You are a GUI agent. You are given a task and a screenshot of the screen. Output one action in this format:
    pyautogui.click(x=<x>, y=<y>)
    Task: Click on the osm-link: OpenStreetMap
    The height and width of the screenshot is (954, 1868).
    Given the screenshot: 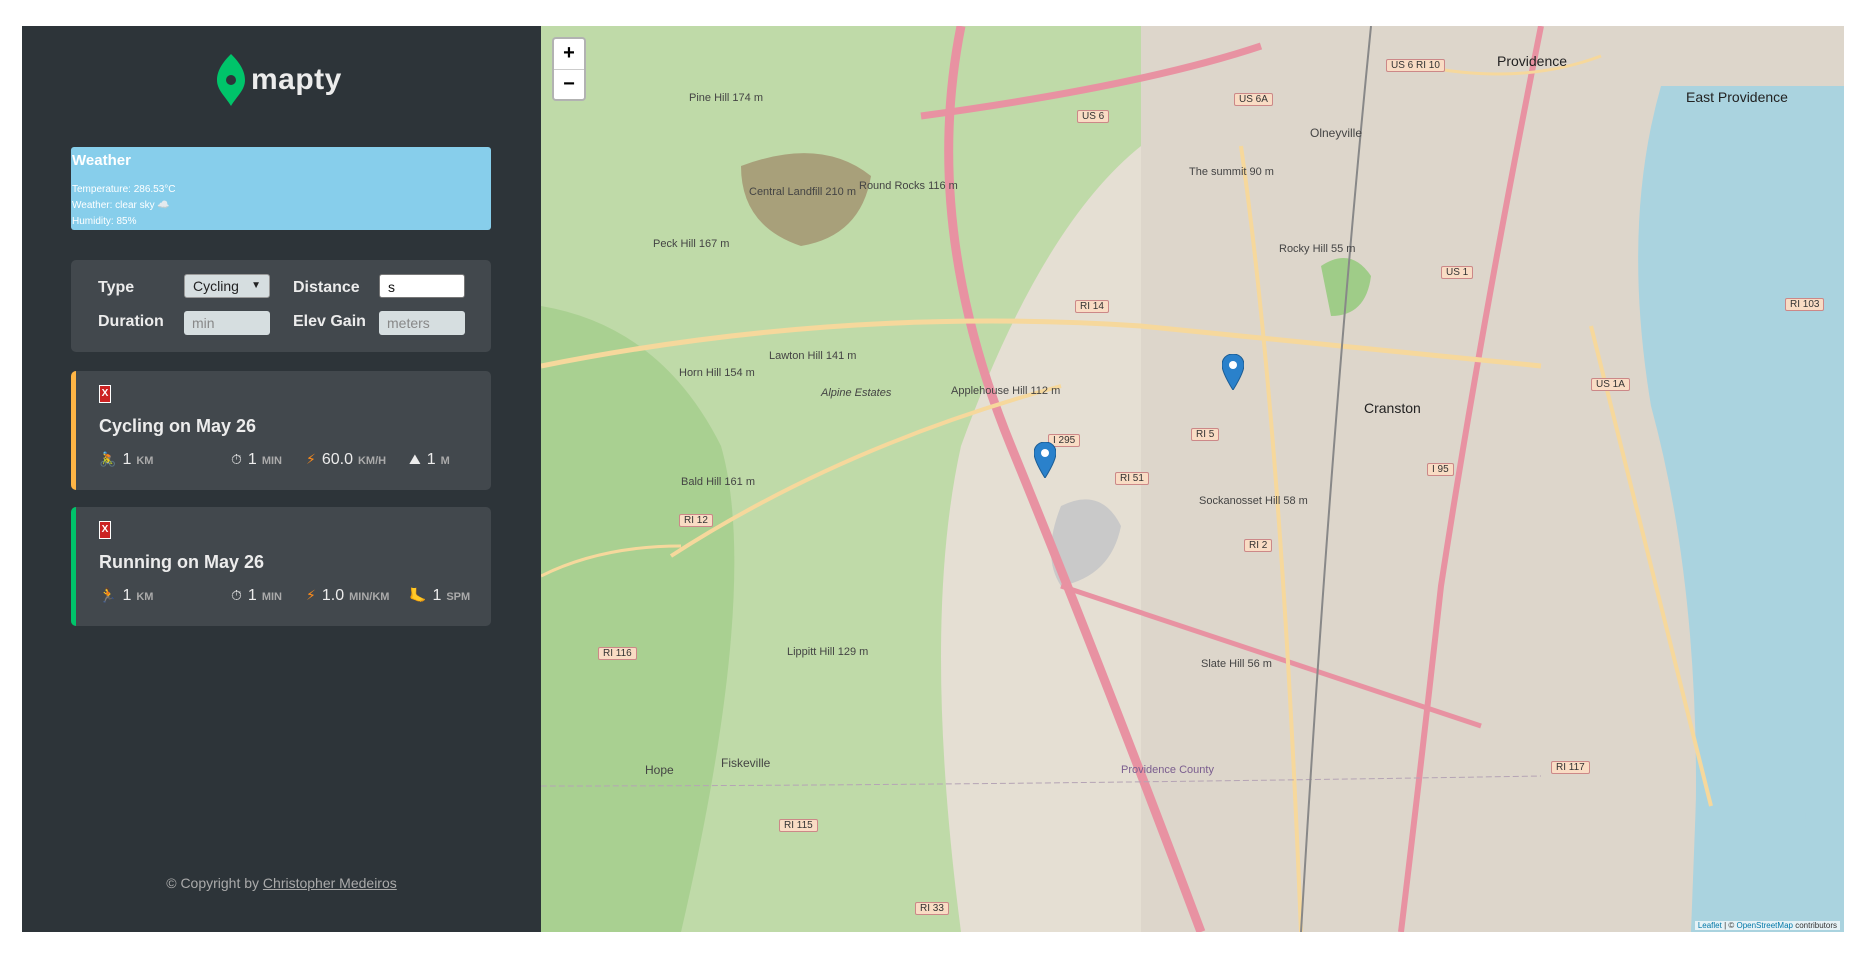 What is the action you would take?
    pyautogui.click(x=1764, y=925)
    